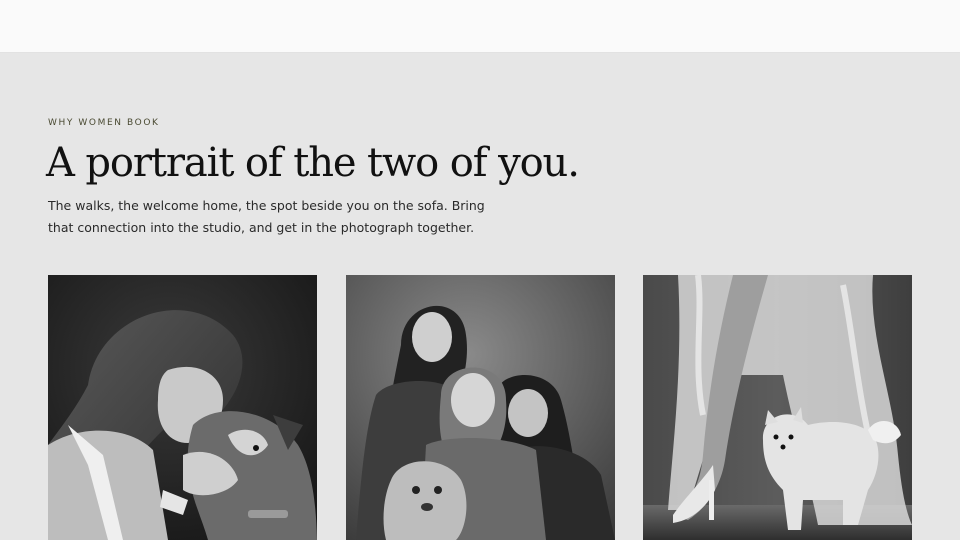 Image resolution: width=960 pixels, height=540 pixels. I want to click on mother-daughters-dog-image, so click(480, 407).